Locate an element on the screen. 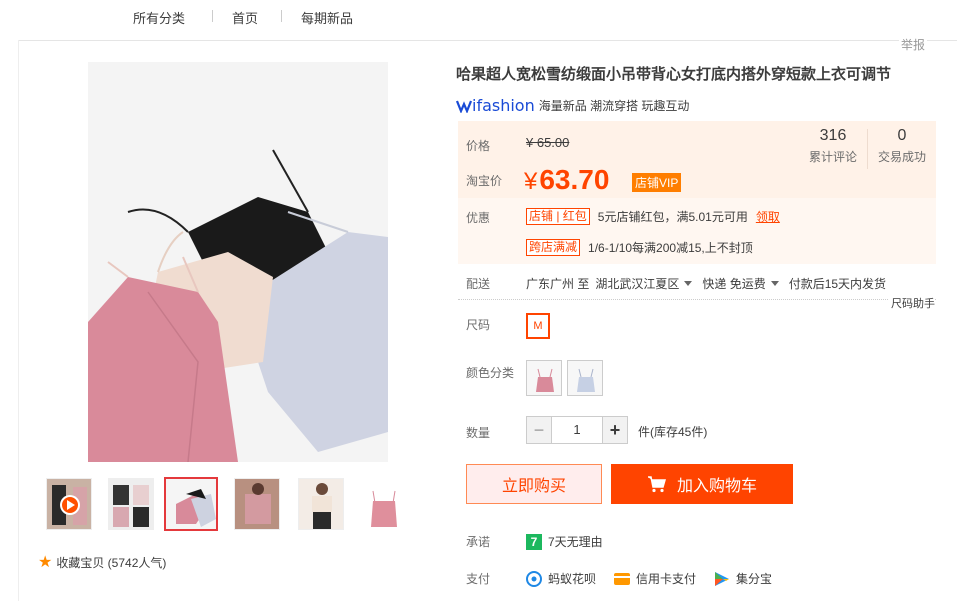  brand-row: ifashion 海量新品 潮流穿搭 玩趣互动 is located at coordinates (572, 105).